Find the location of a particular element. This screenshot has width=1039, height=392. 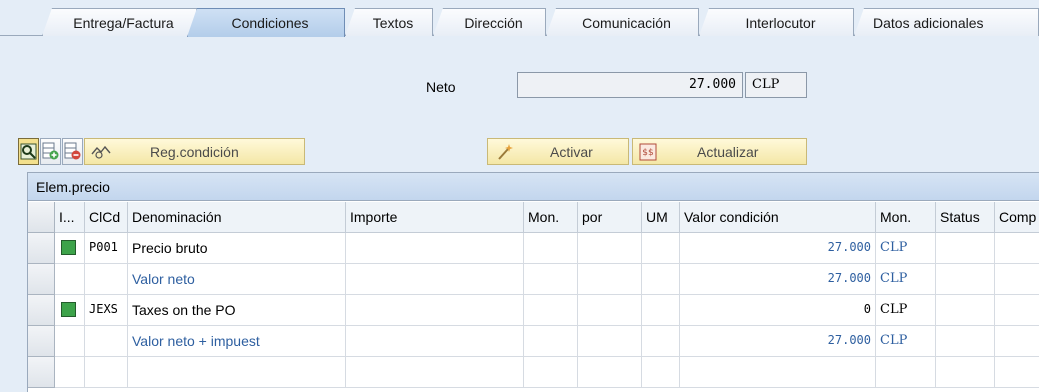

col-header-um: UM is located at coordinates (661, 217).